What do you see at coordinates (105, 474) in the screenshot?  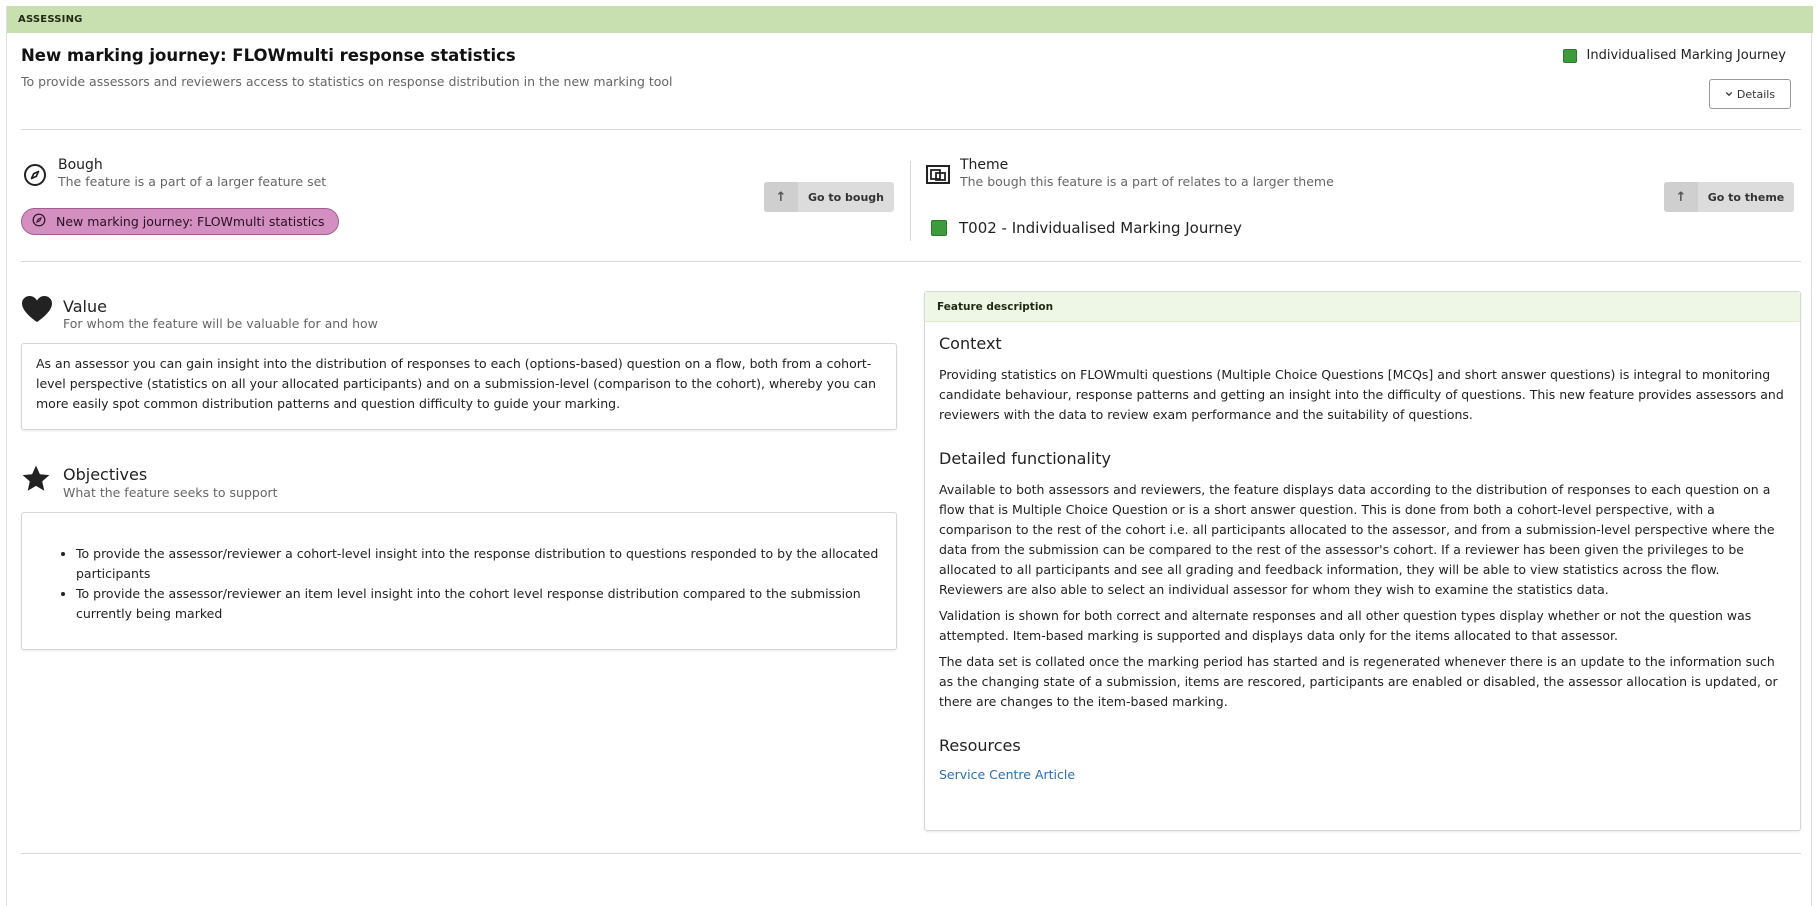 I see `objectives-title: Objectives` at bounding box center [105, 474].